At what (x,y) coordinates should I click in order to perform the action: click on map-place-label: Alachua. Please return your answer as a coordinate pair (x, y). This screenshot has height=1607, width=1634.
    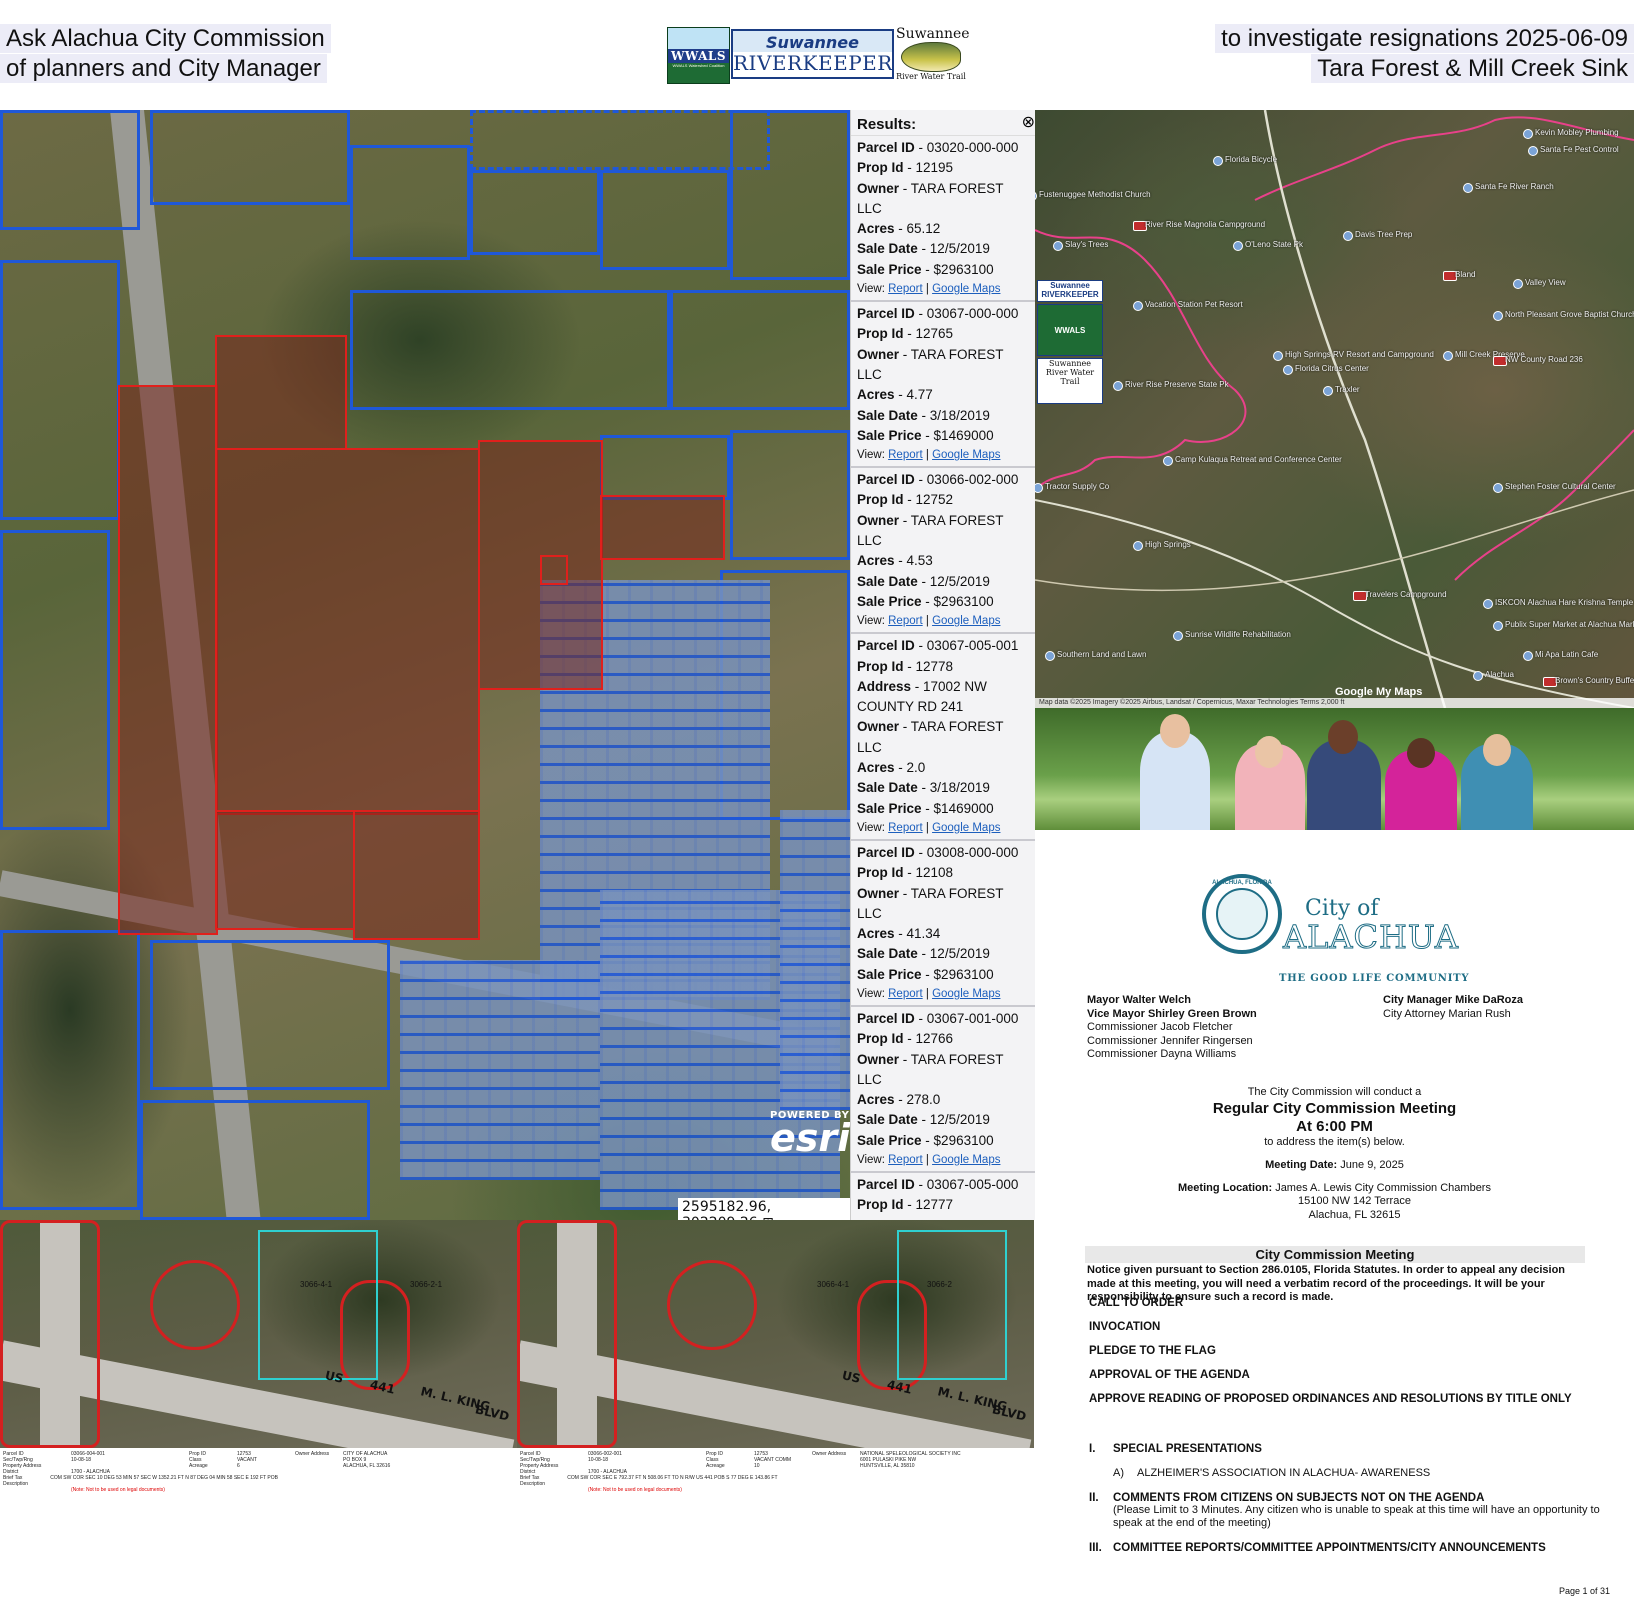
    Looking at the image, I should click on (1499, 674).